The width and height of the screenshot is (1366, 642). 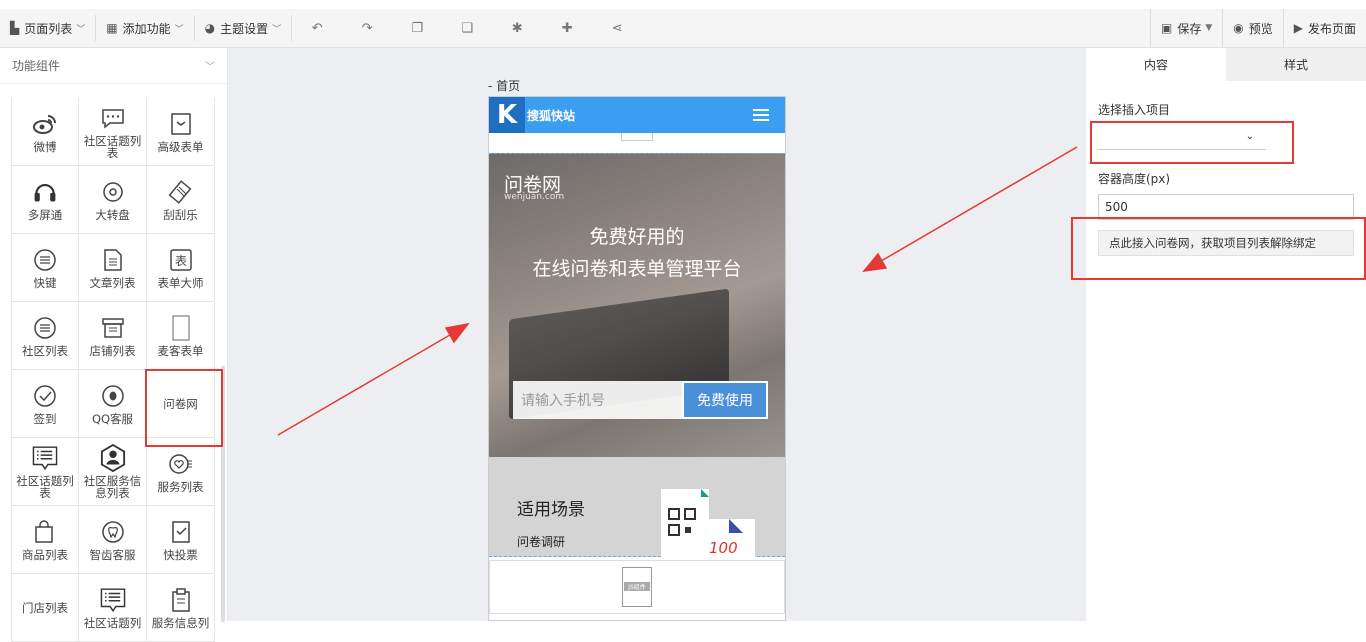 I want to click on save-button: ▣ 保存 ▼, so click(x=1185, y=28).